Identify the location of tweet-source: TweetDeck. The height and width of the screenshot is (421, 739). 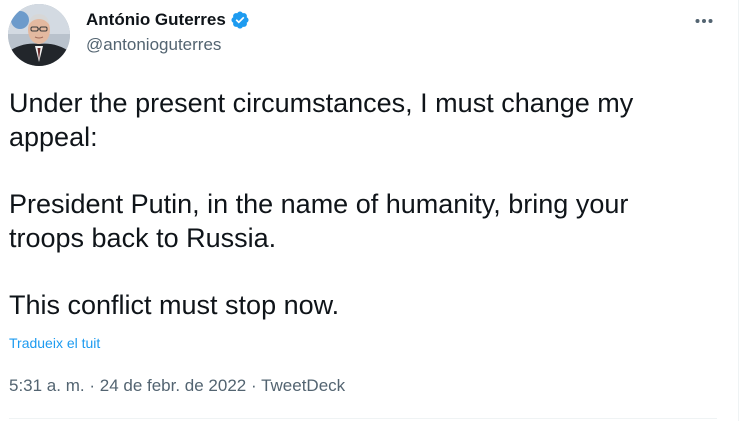
(303, 385).